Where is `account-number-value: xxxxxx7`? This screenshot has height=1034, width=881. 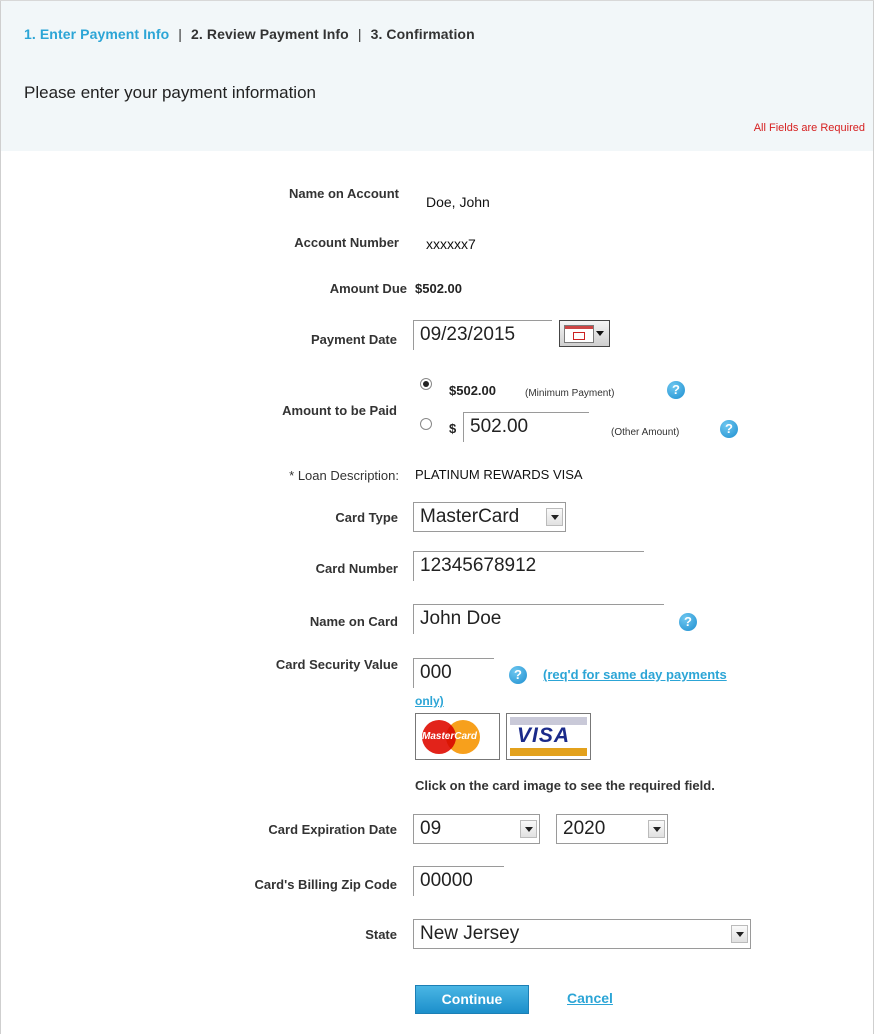 account-number-value: xxxxxx7 is located at coordinates (451, 244).